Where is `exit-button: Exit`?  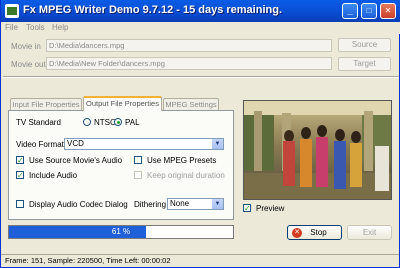
exit-button: Exit is located at coordinates (369, 232).